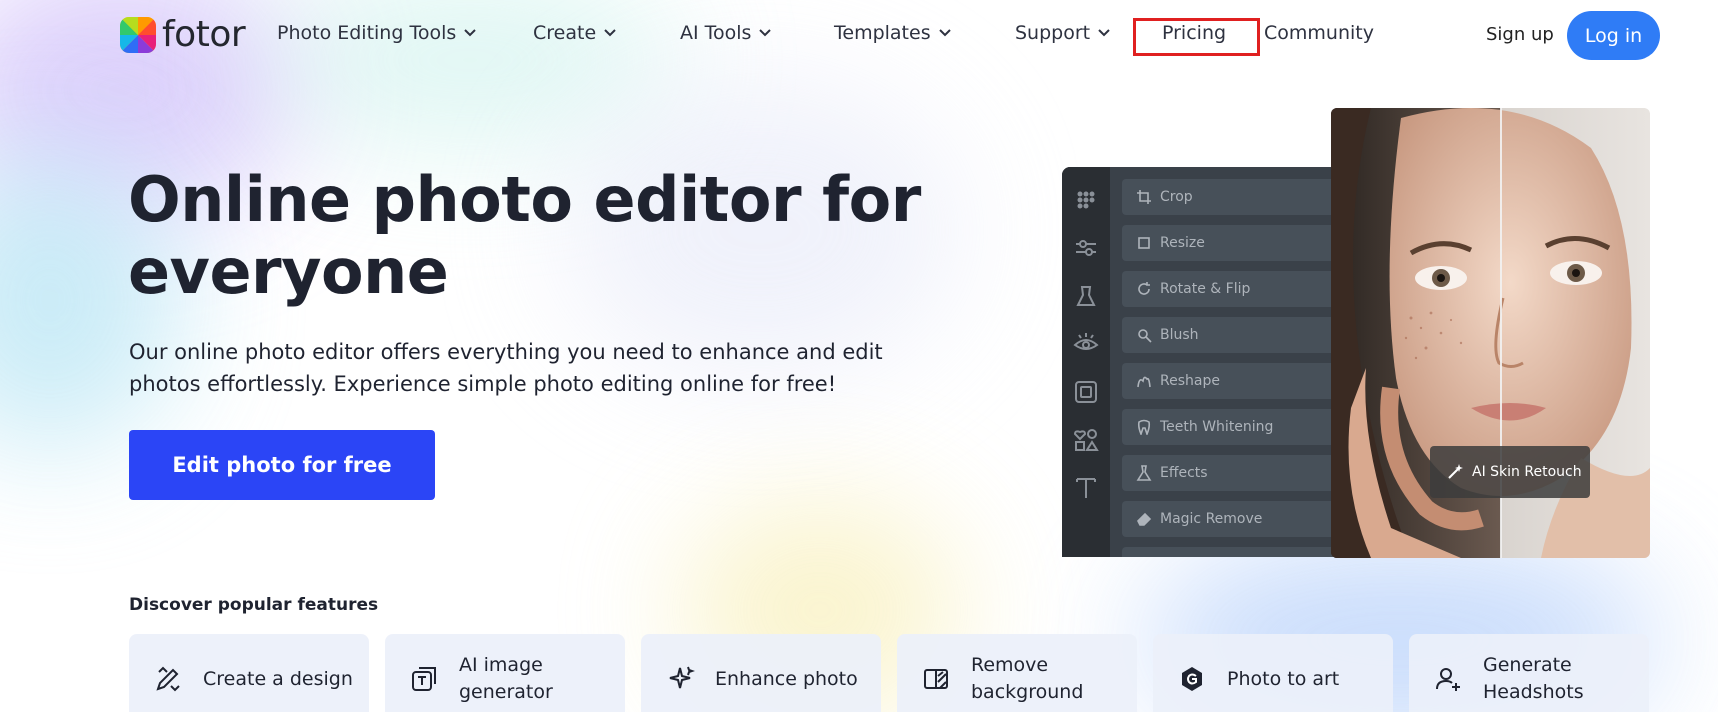  I want to click on reshape-icon, so click(1144, 382).